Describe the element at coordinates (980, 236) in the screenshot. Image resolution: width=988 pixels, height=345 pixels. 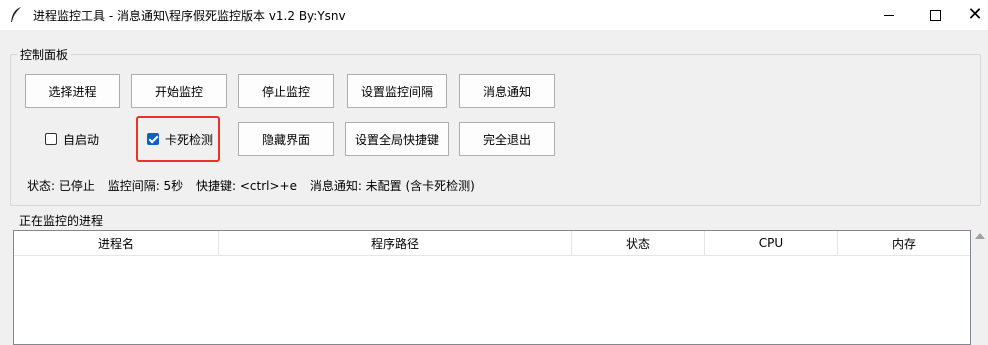
I see `scroll-up-arrow-icon` at that location.